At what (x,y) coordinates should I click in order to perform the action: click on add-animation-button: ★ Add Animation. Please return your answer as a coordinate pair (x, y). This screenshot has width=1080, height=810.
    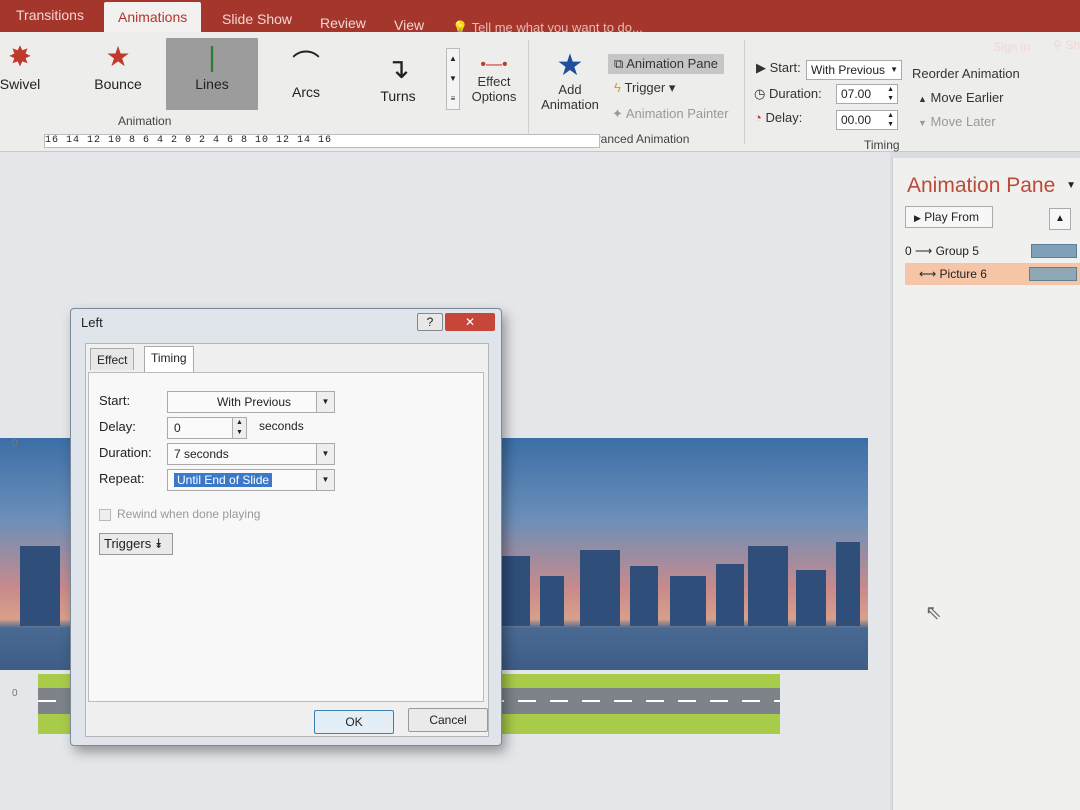
    Looking at the image, I should click on (570, 81).